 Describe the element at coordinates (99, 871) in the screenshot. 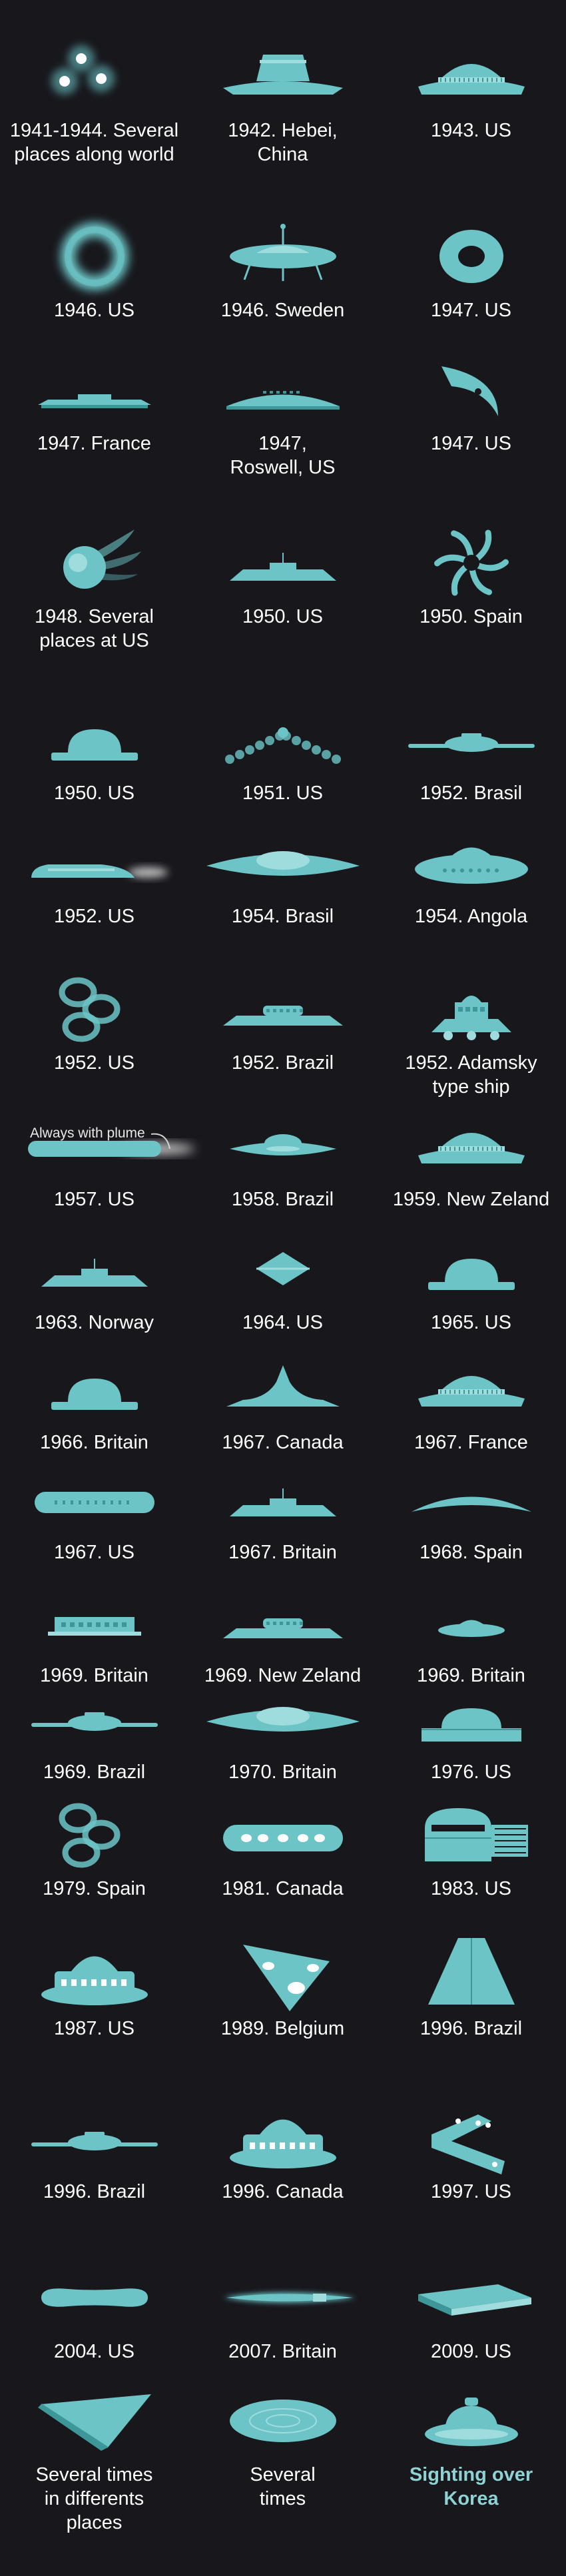

I see `jet-saucer-shape` at that location.